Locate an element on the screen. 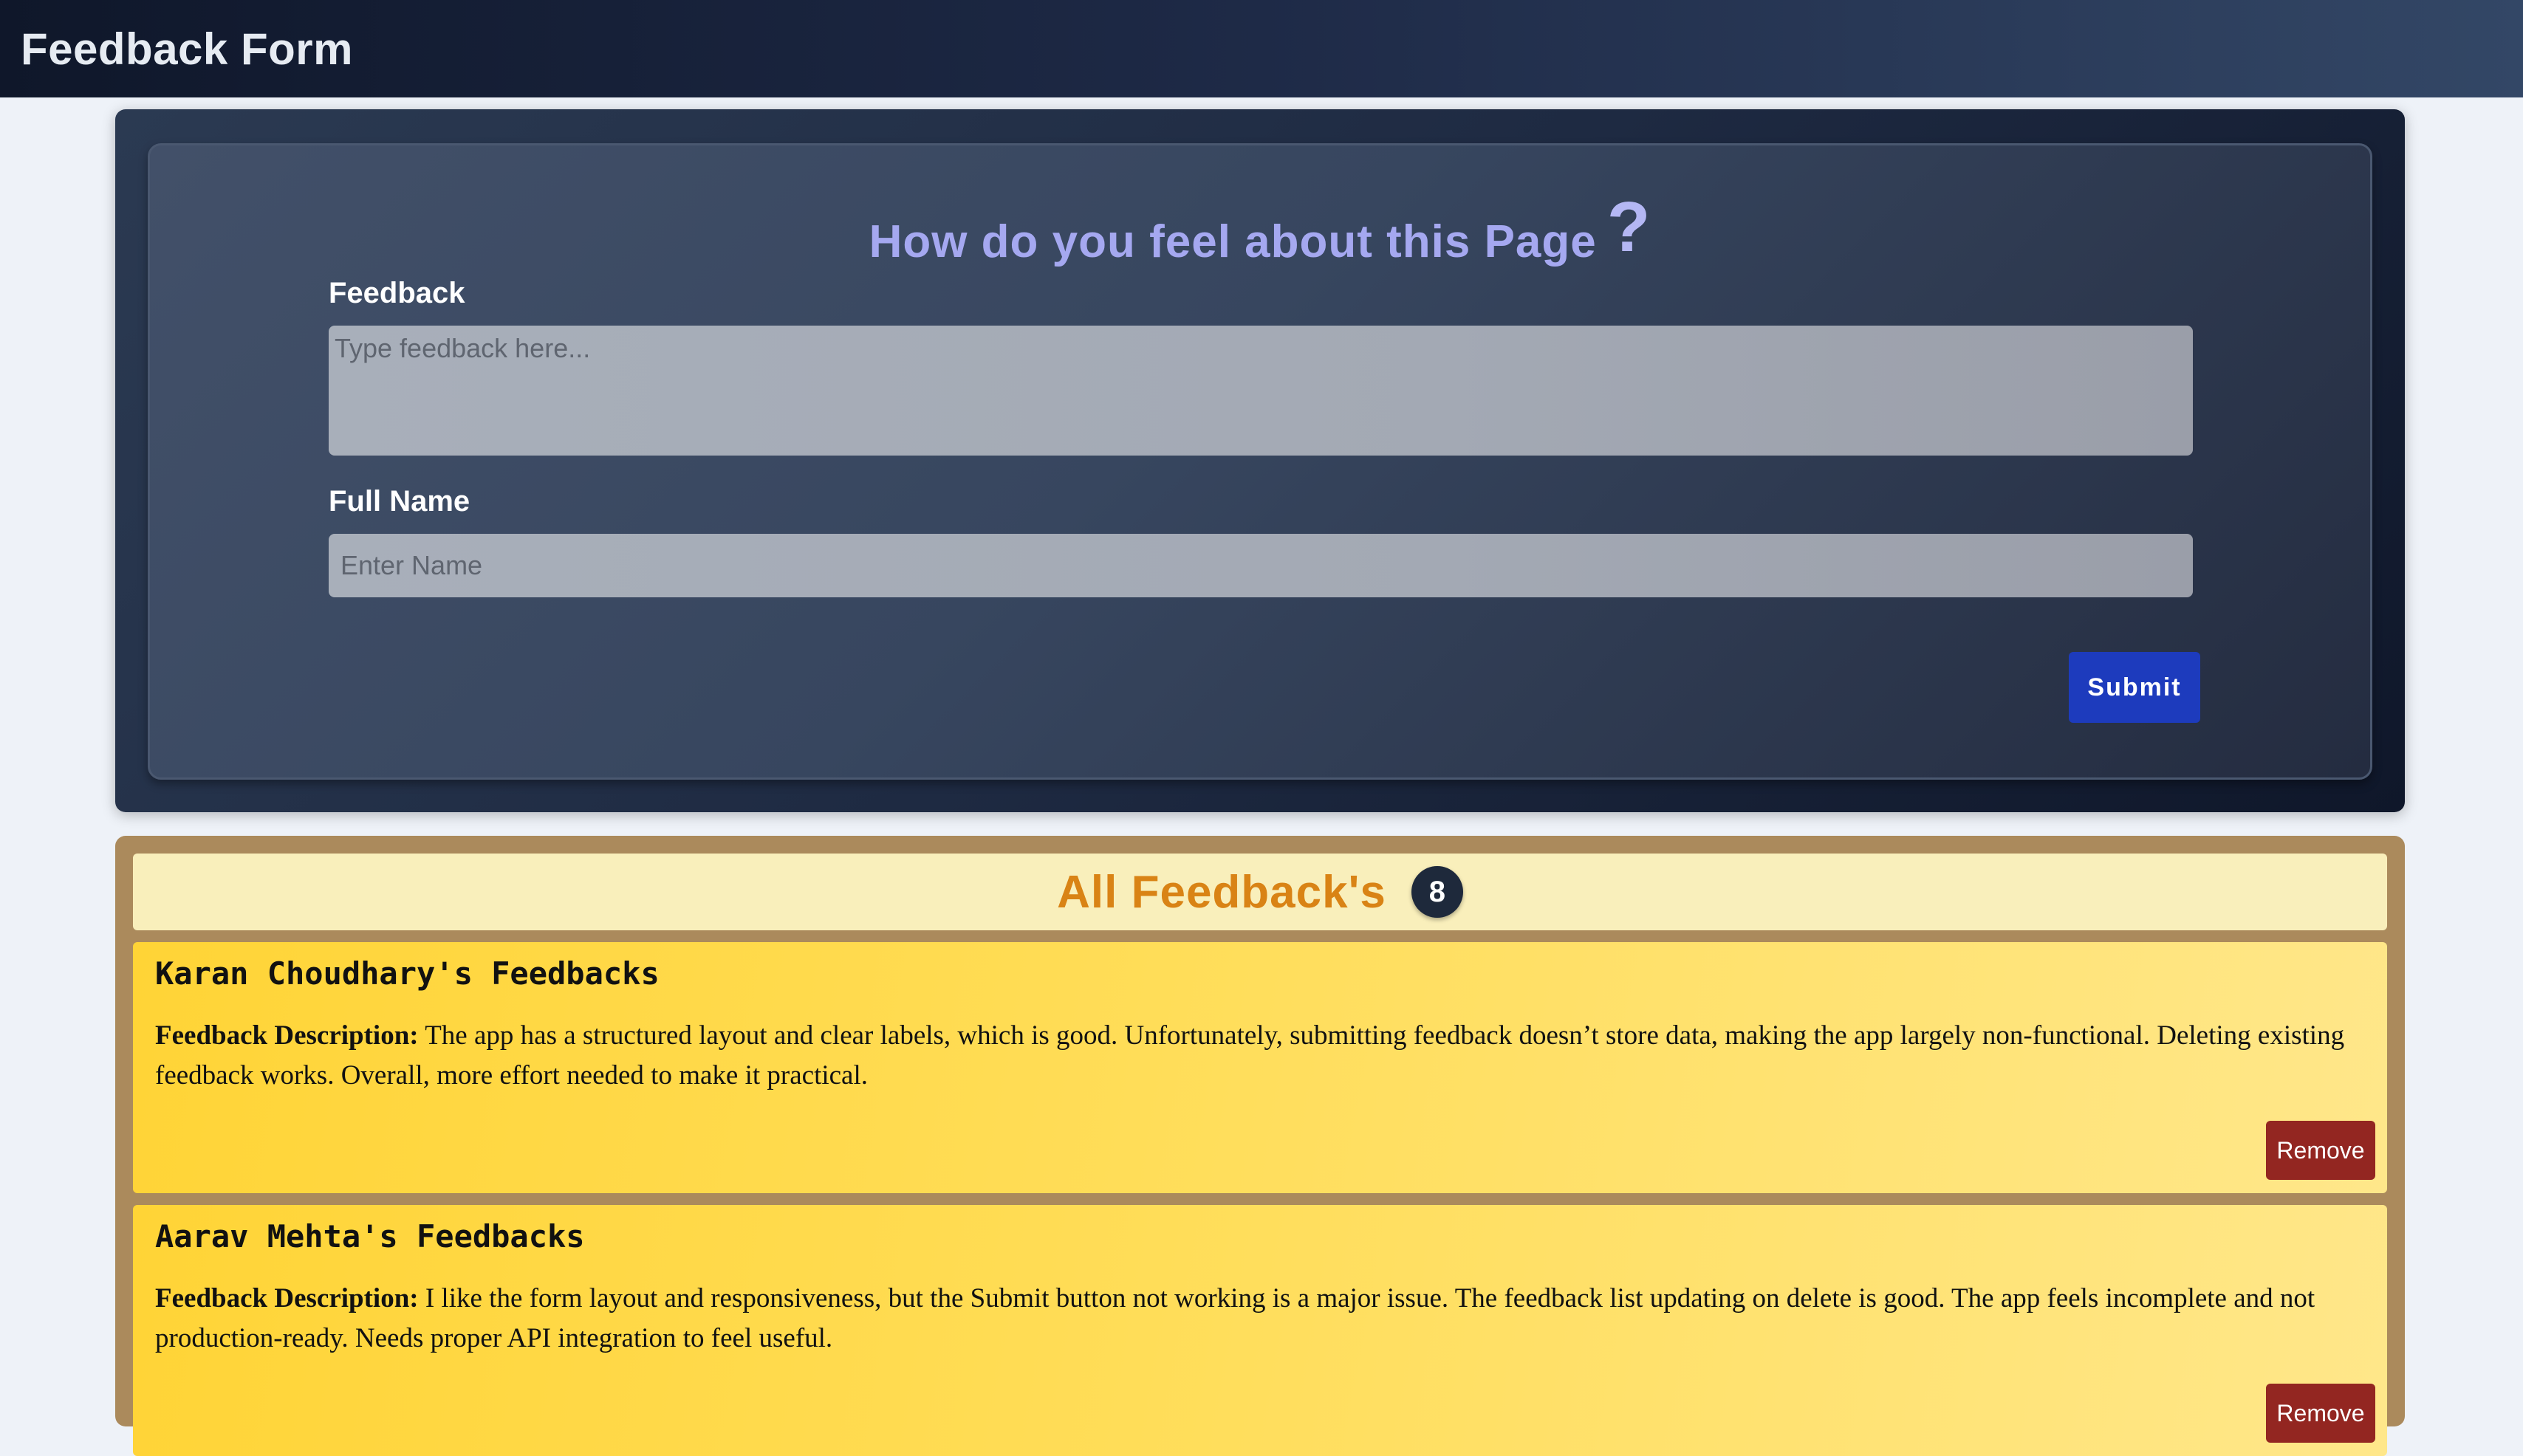 This screenshot has height=1456, width=2523. app-title: Feedback Form is located at coordinates (187, 49).